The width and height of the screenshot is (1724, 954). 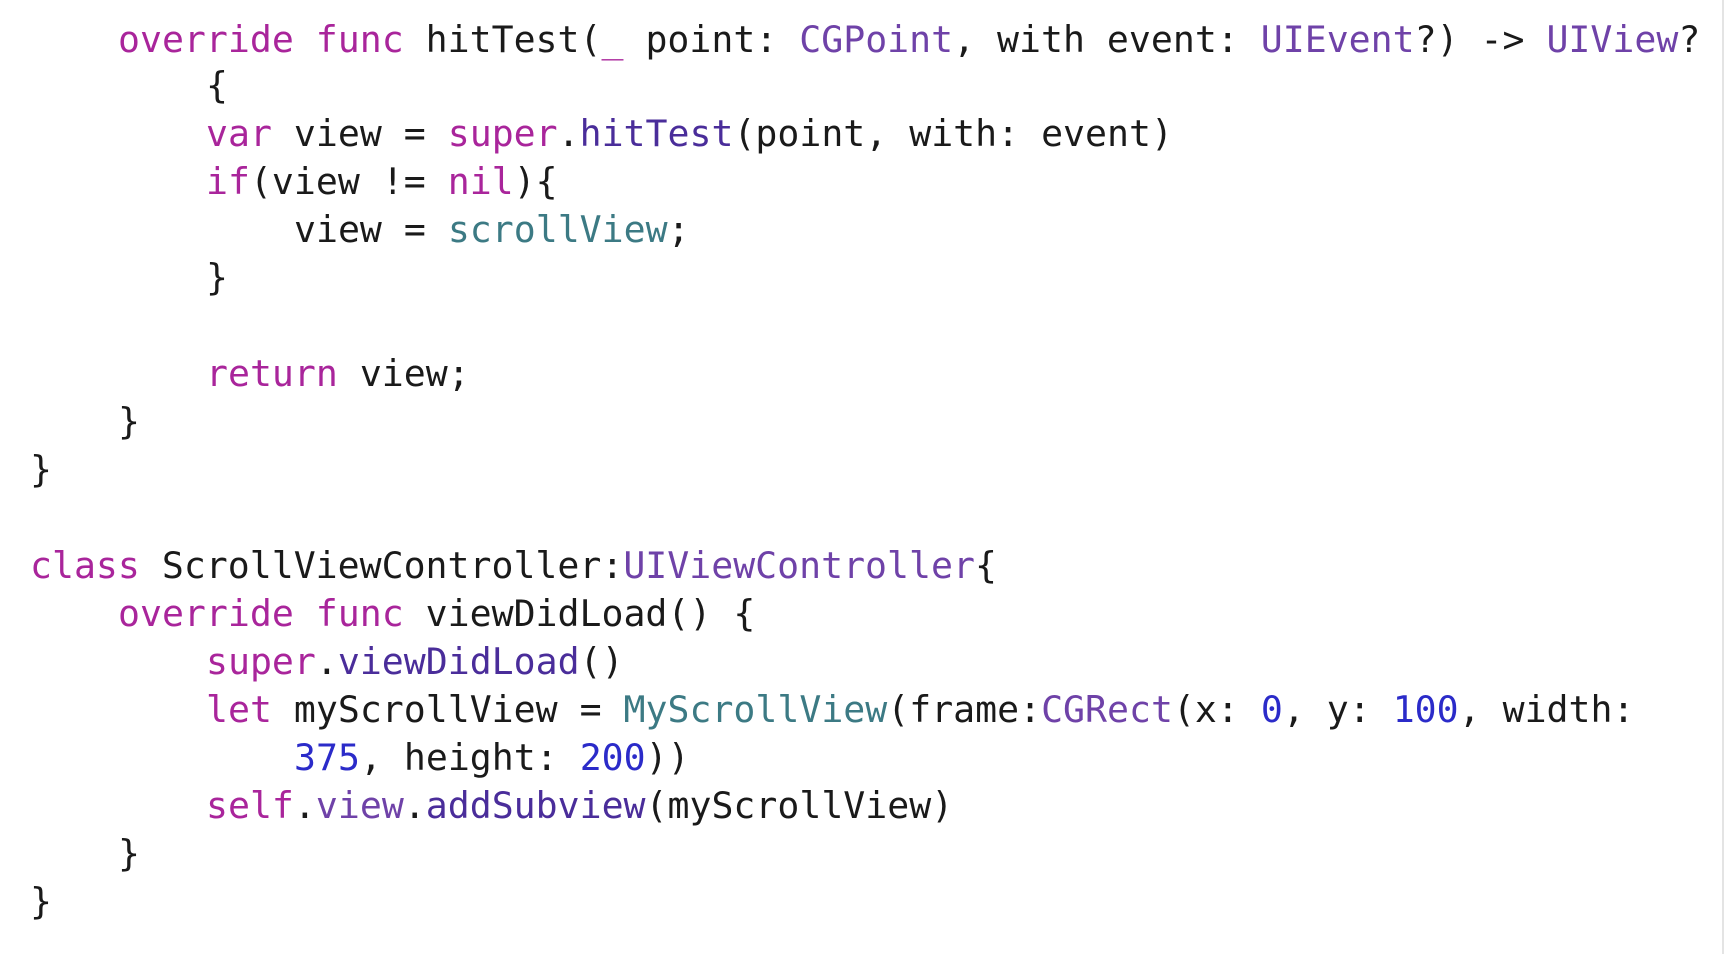 I want to click on code-token: ?) ->, so click(x=1480, y=39).